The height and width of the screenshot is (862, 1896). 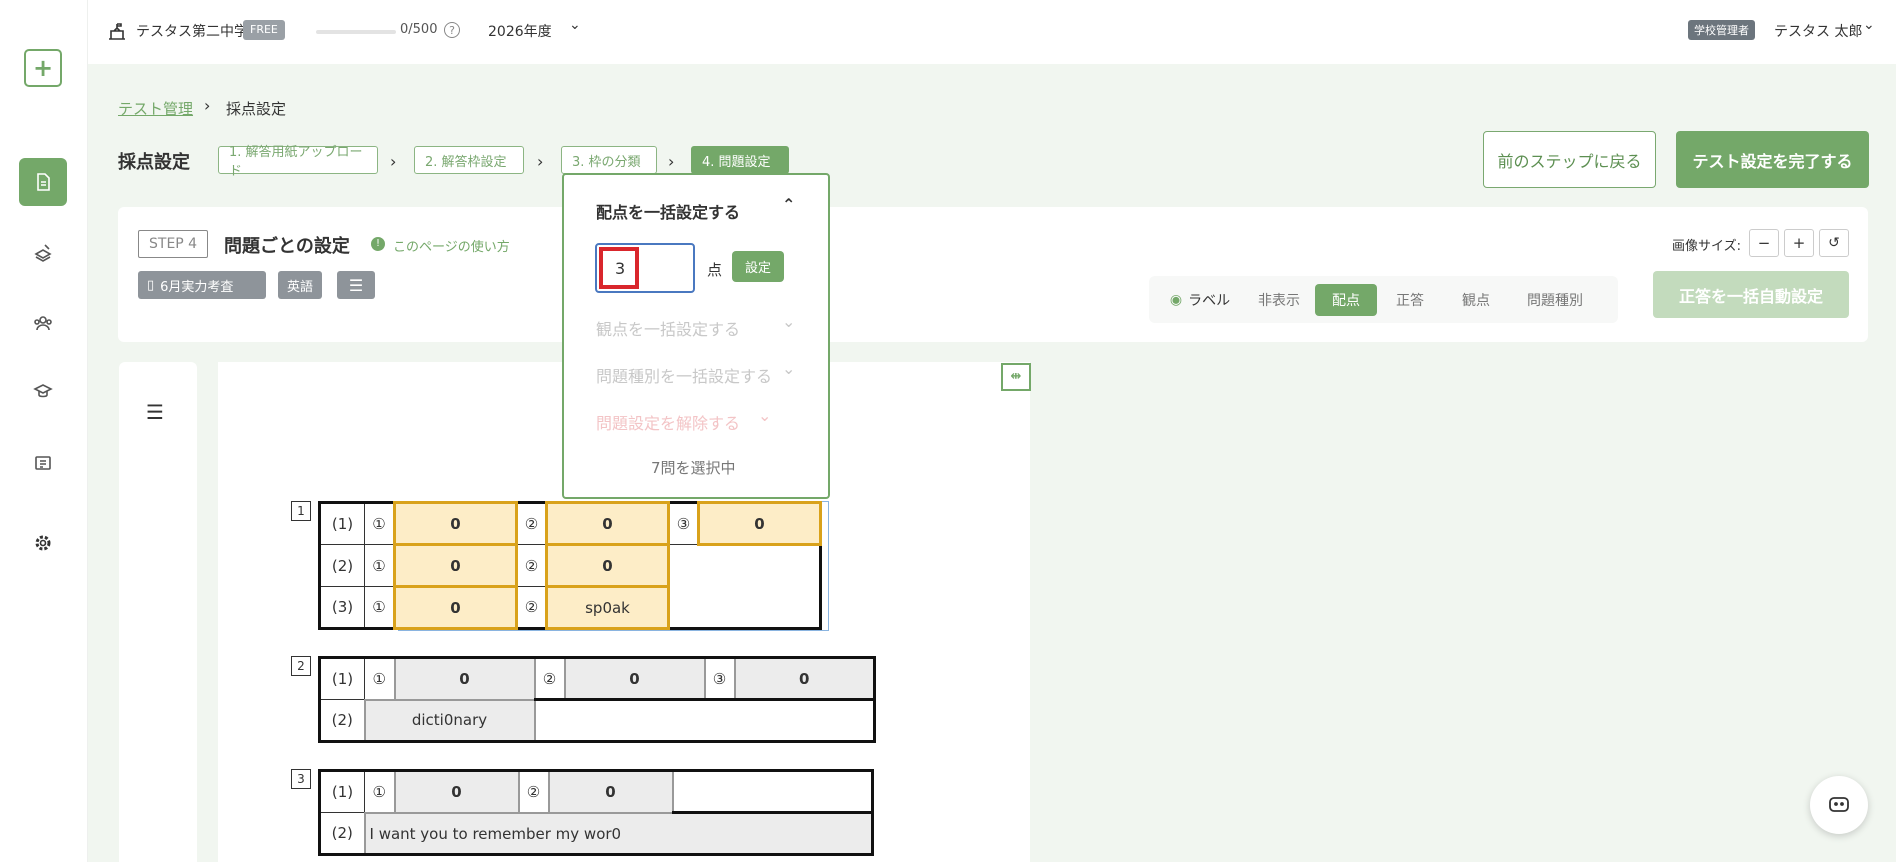 What do you see at coordinates (668, 329) in the screenshot?
I see `bulk-viewpoint-label: 観点を一括設定する` at bounding box center [668, 329].